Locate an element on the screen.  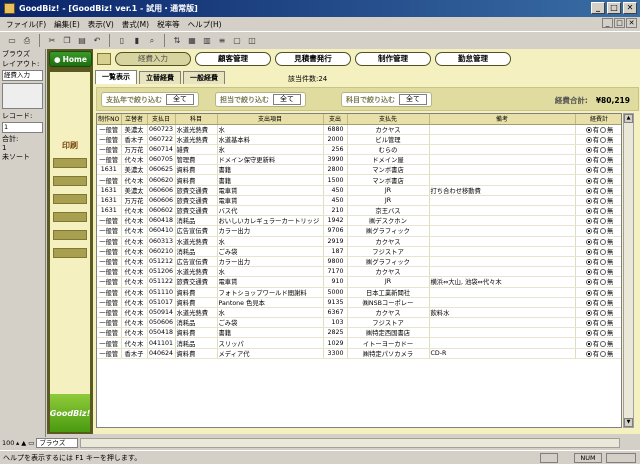
table-cell: 3300 is located at coordinates (335, 353).